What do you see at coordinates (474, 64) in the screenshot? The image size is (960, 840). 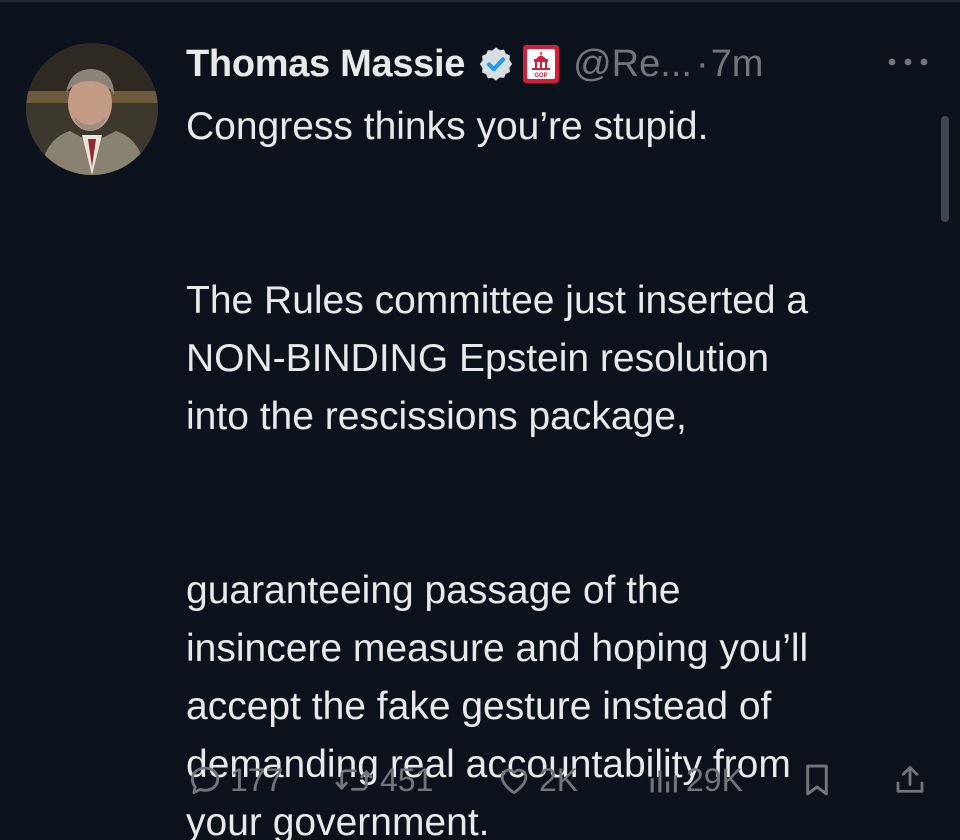 I see `tweet-header: Thomas Massie GOP @Re... · 7m` at bounding box center [474, 64].